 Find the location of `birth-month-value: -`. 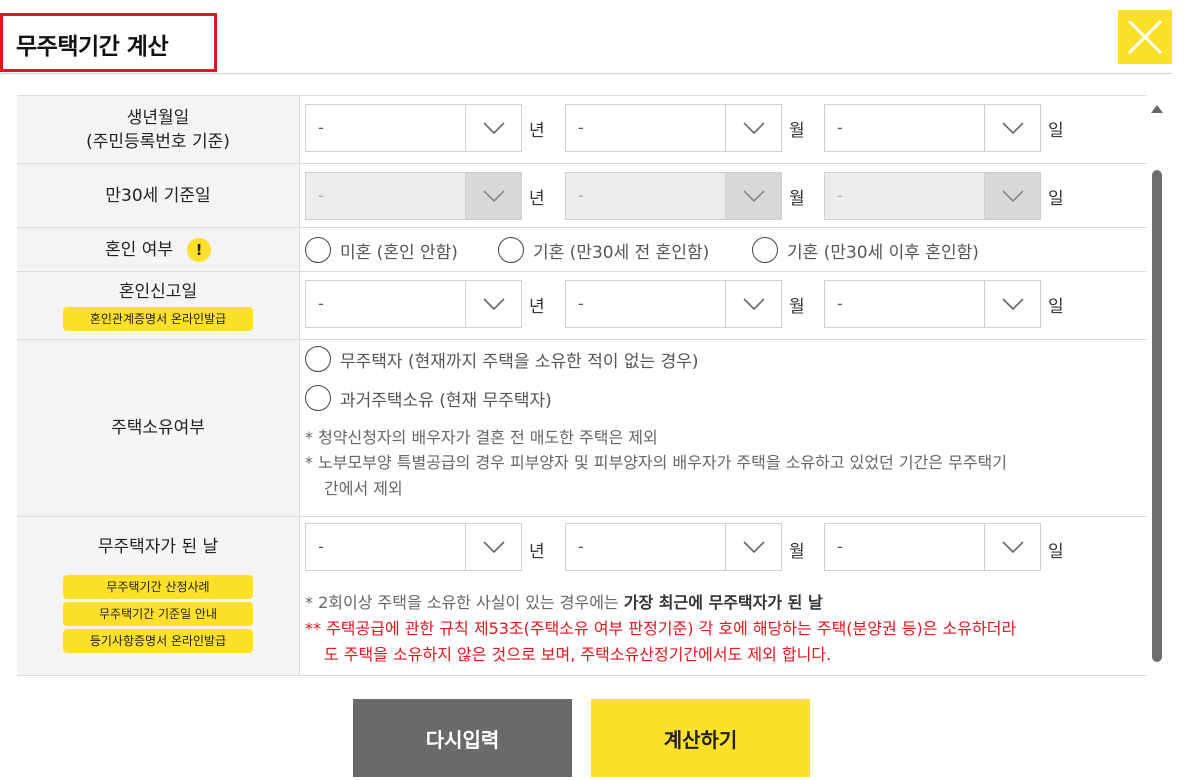

birth-month-value: - is located at coordinates (581, 127).